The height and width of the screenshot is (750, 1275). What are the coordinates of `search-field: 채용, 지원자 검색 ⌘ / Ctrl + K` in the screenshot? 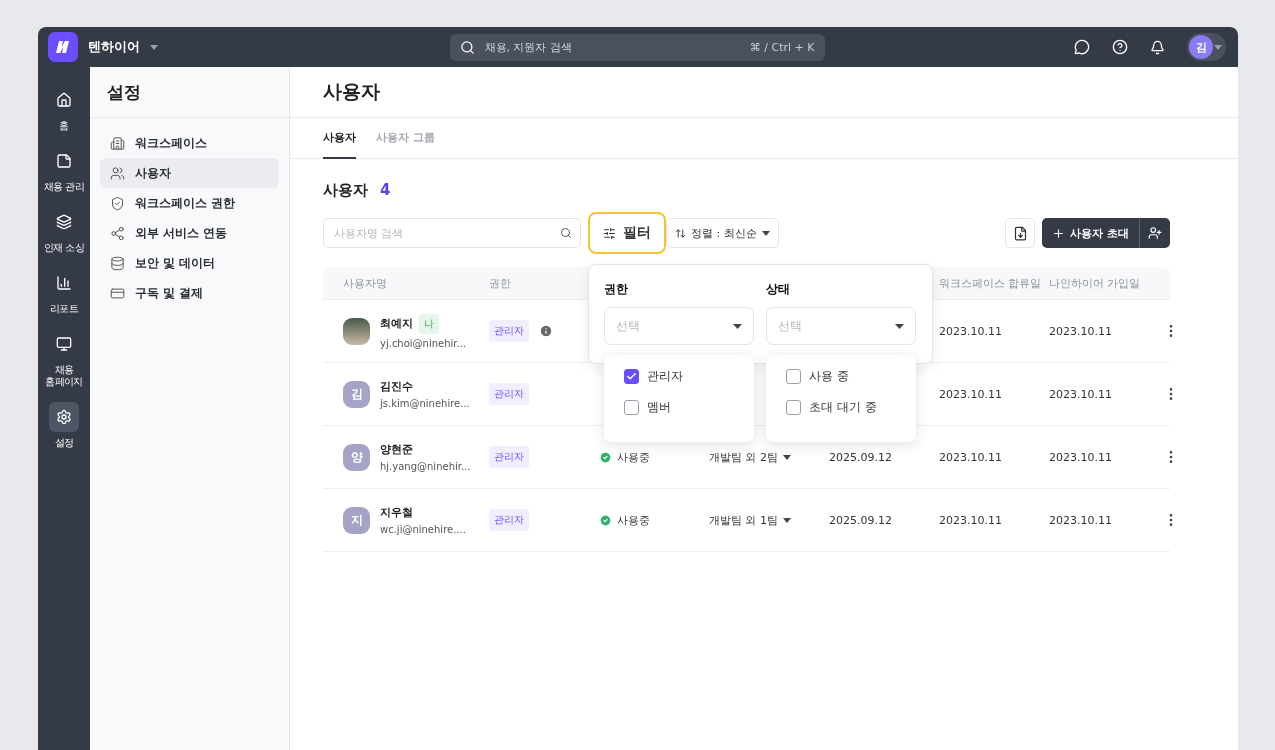 It's located at (637, 47).